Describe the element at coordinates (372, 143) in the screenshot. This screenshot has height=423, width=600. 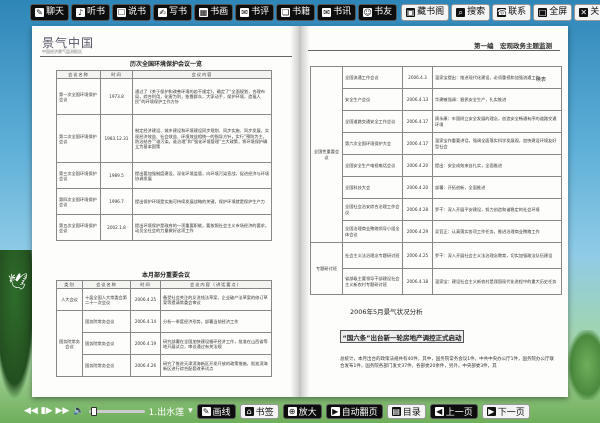
I see `meeting-name-cell: 第六次全国环境保护大会` at that location.